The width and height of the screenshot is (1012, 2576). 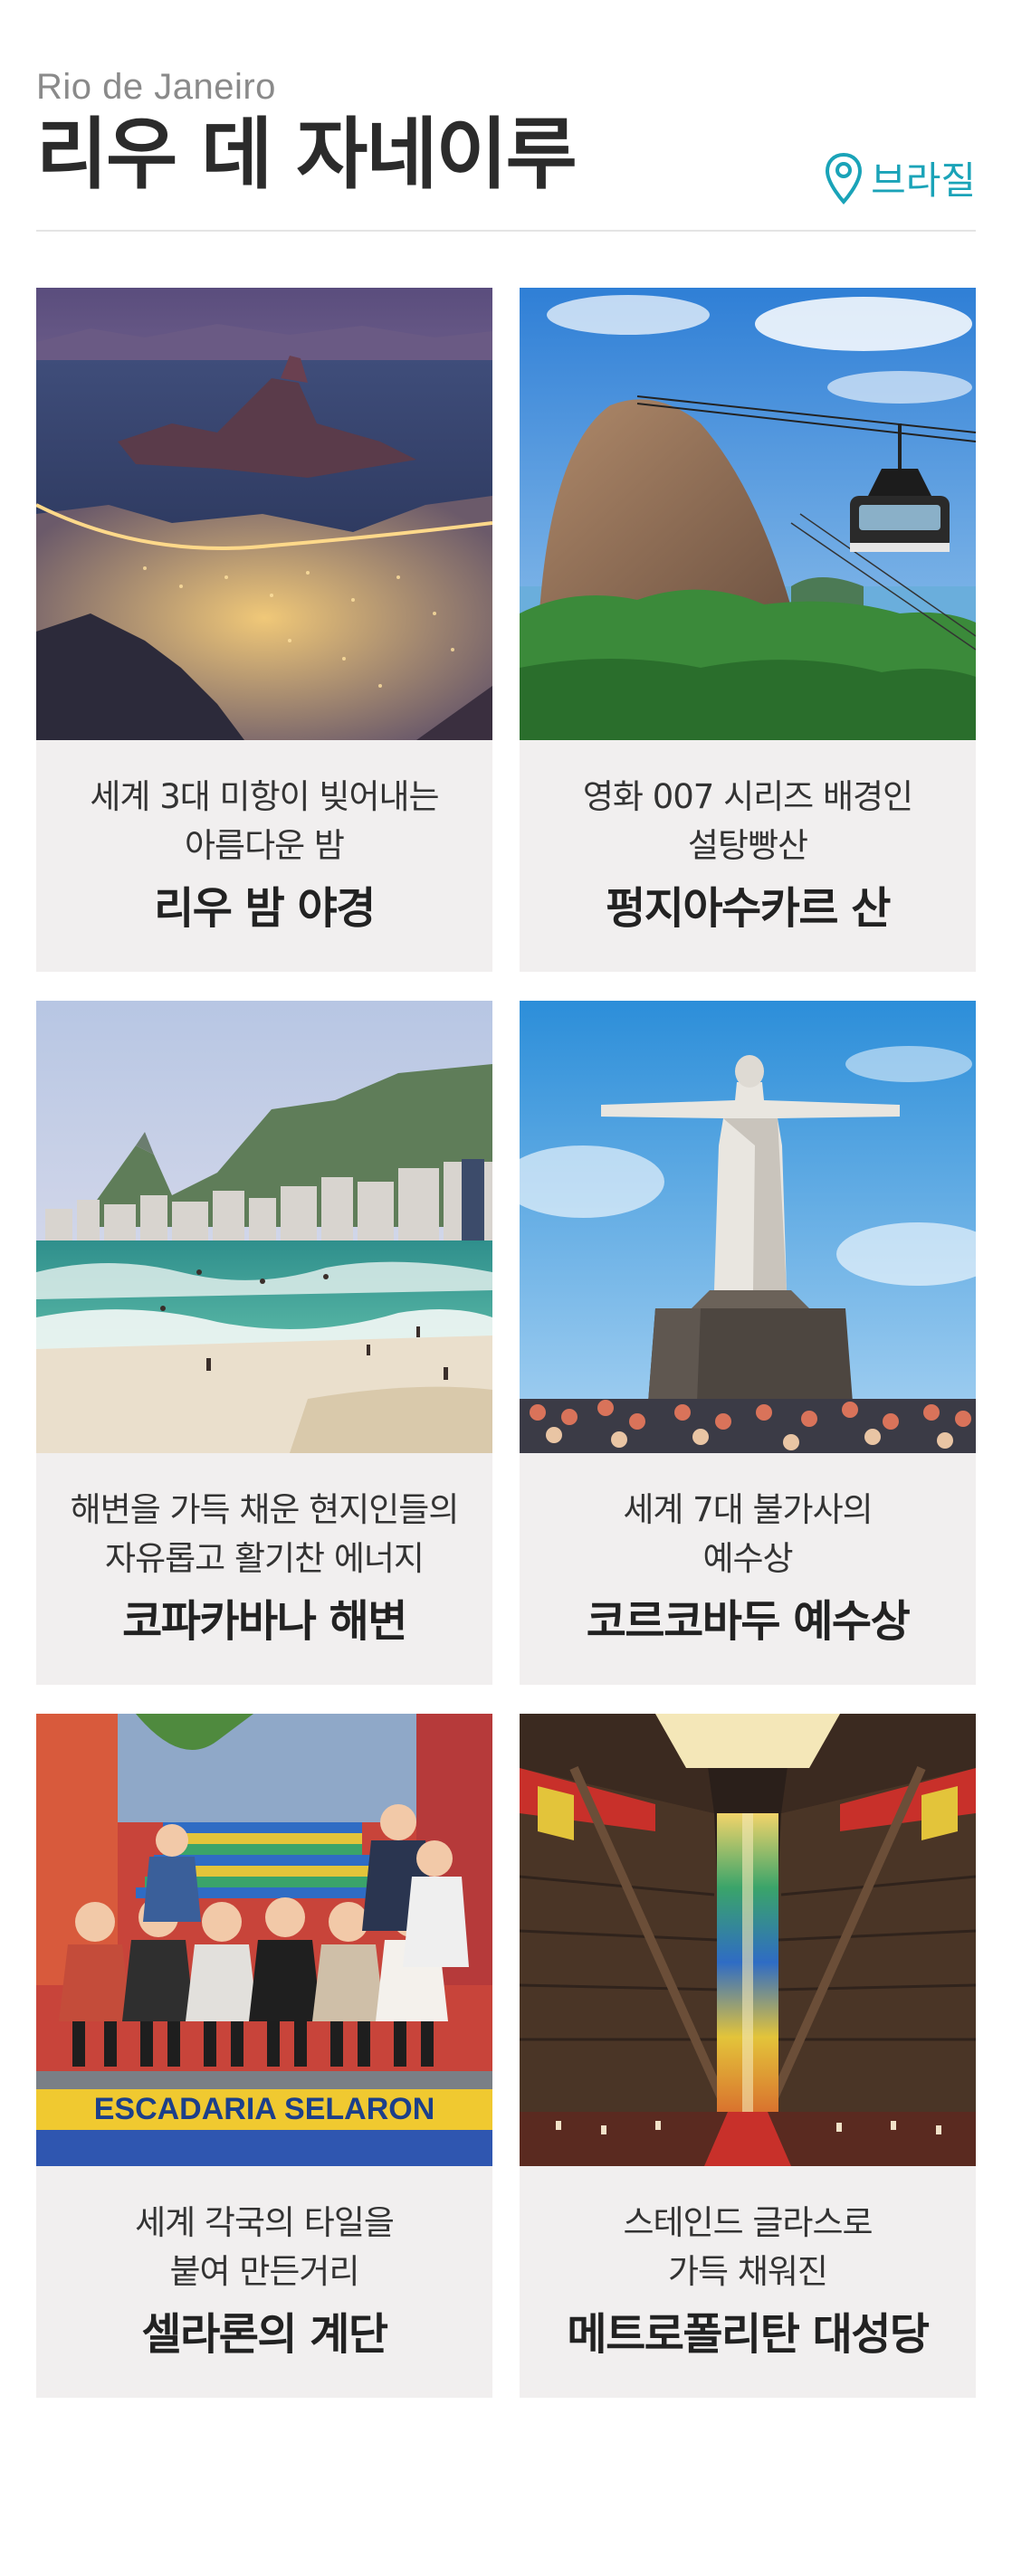 What do you see at coordinates (748, 2223) in the screenshot?
I see `card-desc-line1: 스테인드 글라스로` at bounding box center [748, 2223].